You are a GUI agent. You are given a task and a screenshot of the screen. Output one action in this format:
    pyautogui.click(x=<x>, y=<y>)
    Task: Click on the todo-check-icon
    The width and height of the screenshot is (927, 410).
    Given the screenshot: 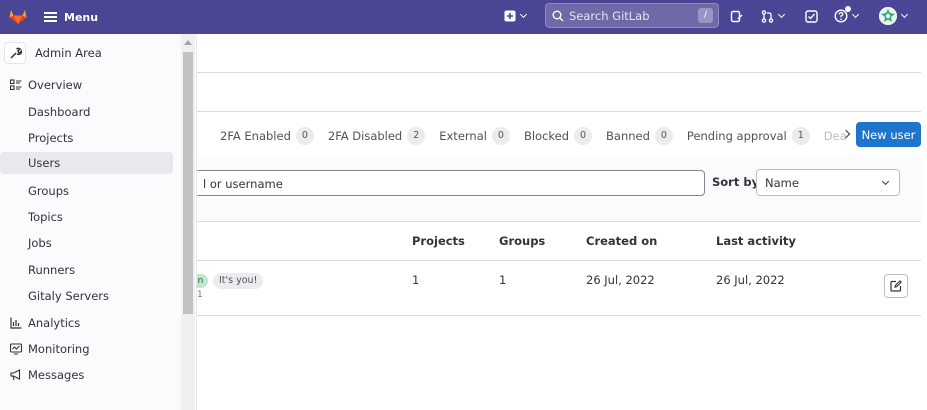 What is the action you would take?
    pyautogui.click(x=811, y=16)
    